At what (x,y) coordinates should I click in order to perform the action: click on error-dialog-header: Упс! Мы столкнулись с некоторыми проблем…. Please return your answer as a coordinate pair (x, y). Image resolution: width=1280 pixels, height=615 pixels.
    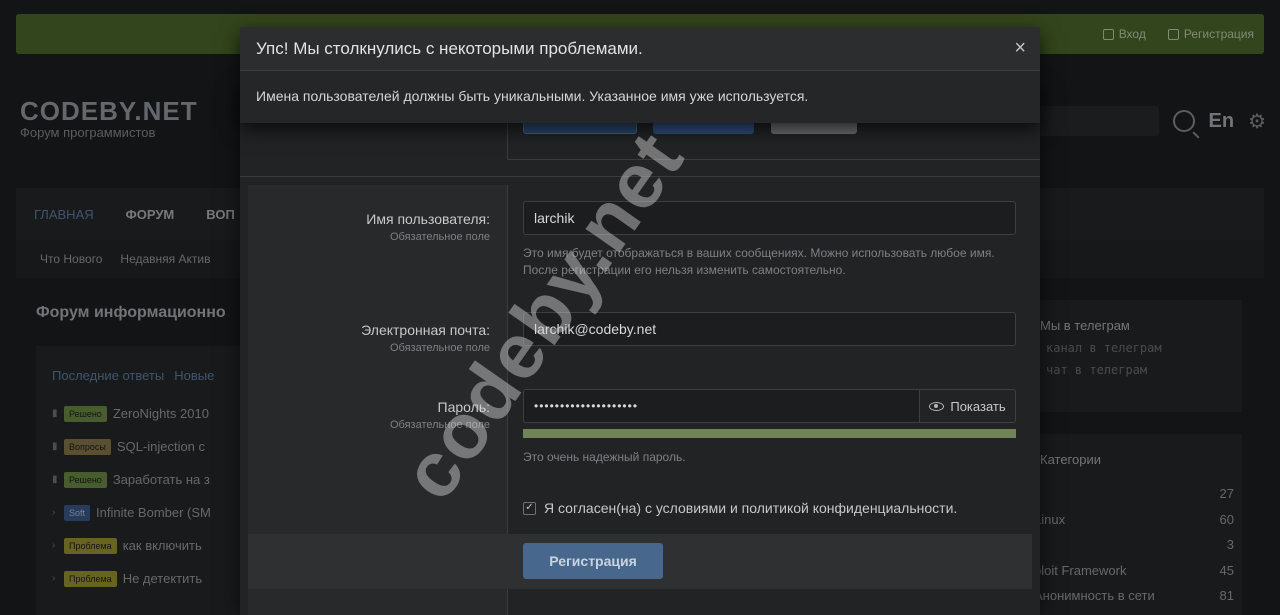
    Looking at the image, I should click on (640, 49).